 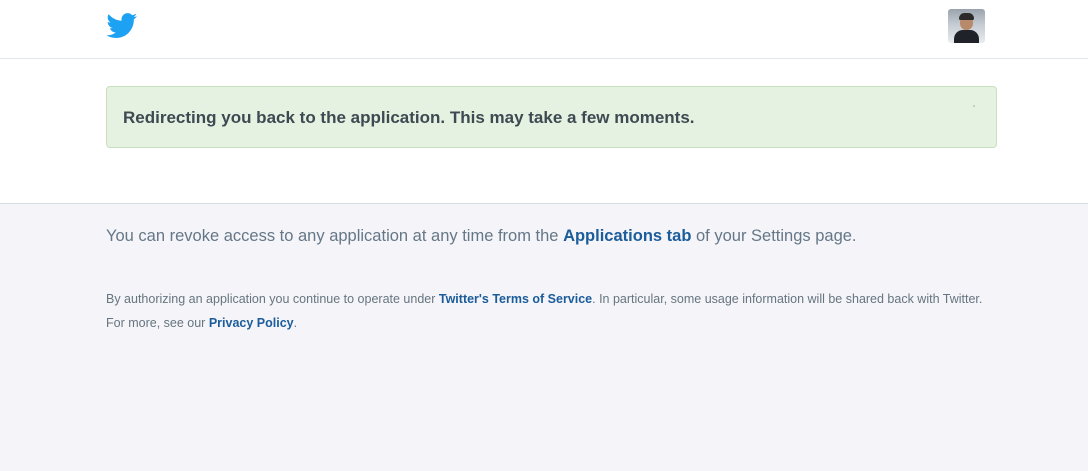 What do you see at coordinates (544, 29) in the screenshot?
I see `top-bar` at bounding box center [544, 29].